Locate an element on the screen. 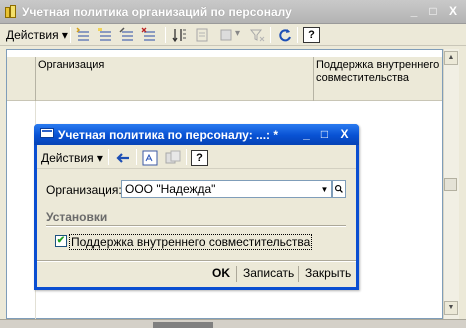  save-button: Записать is located at coordinates (268, 273).